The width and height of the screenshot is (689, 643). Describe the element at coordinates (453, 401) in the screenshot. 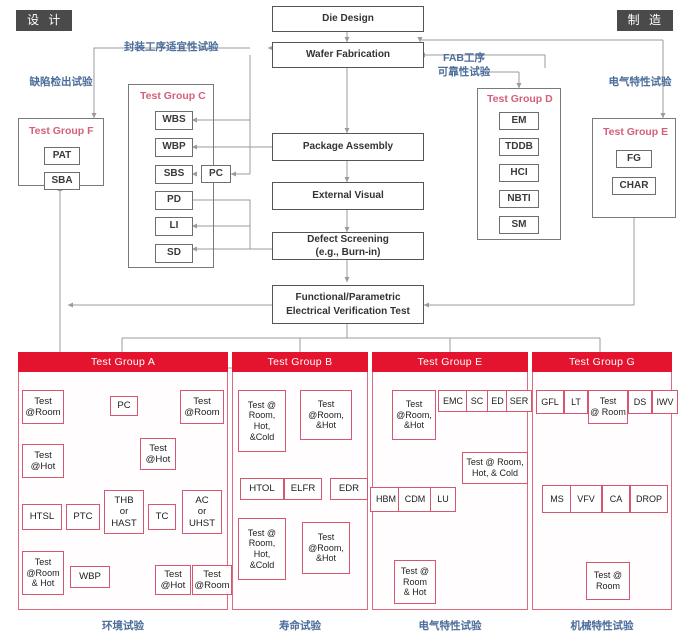

I see `group-e-emc: EMC` at that location.